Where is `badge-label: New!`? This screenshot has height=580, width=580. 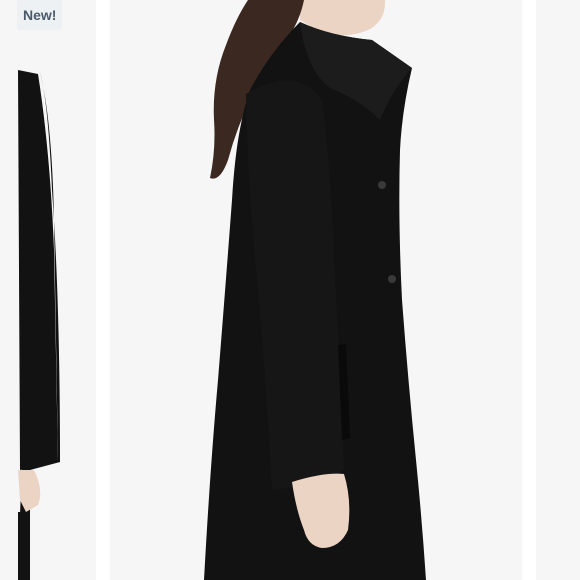
badge-label: New! is located at coordinates (40, 15).